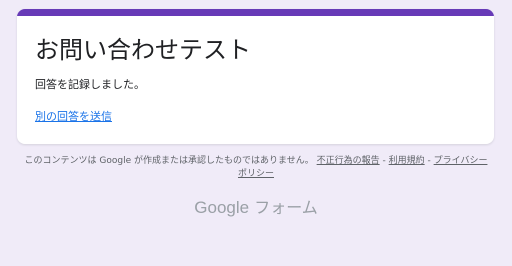 This screenshot has width=512, height=266. I want to click on confirmation-message: 回答を記録しました。, so click(90, 84).